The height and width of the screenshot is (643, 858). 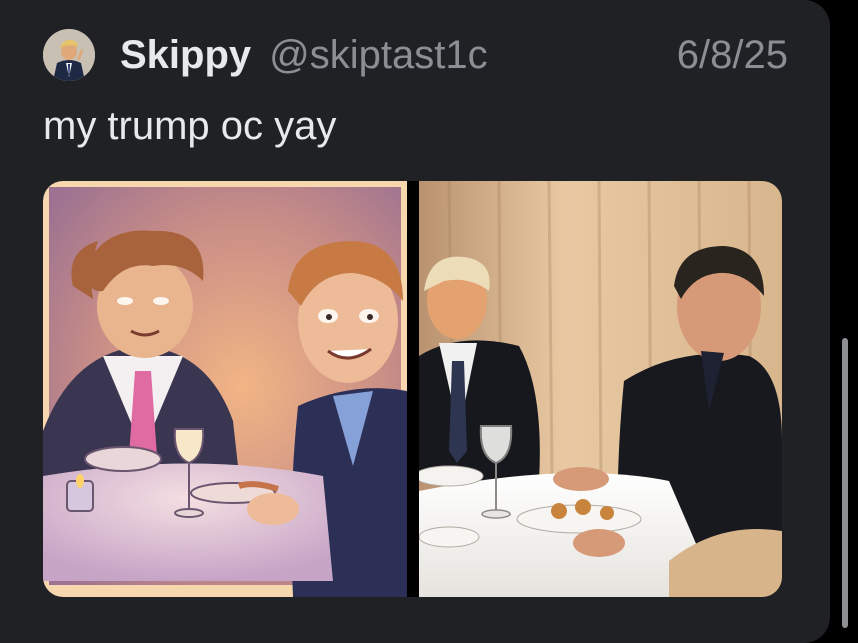 What do you see at coordinates (190, 126) in the screenshot?
I see `tweet-text: my trump oc yay` at bounding box center [190, 126].